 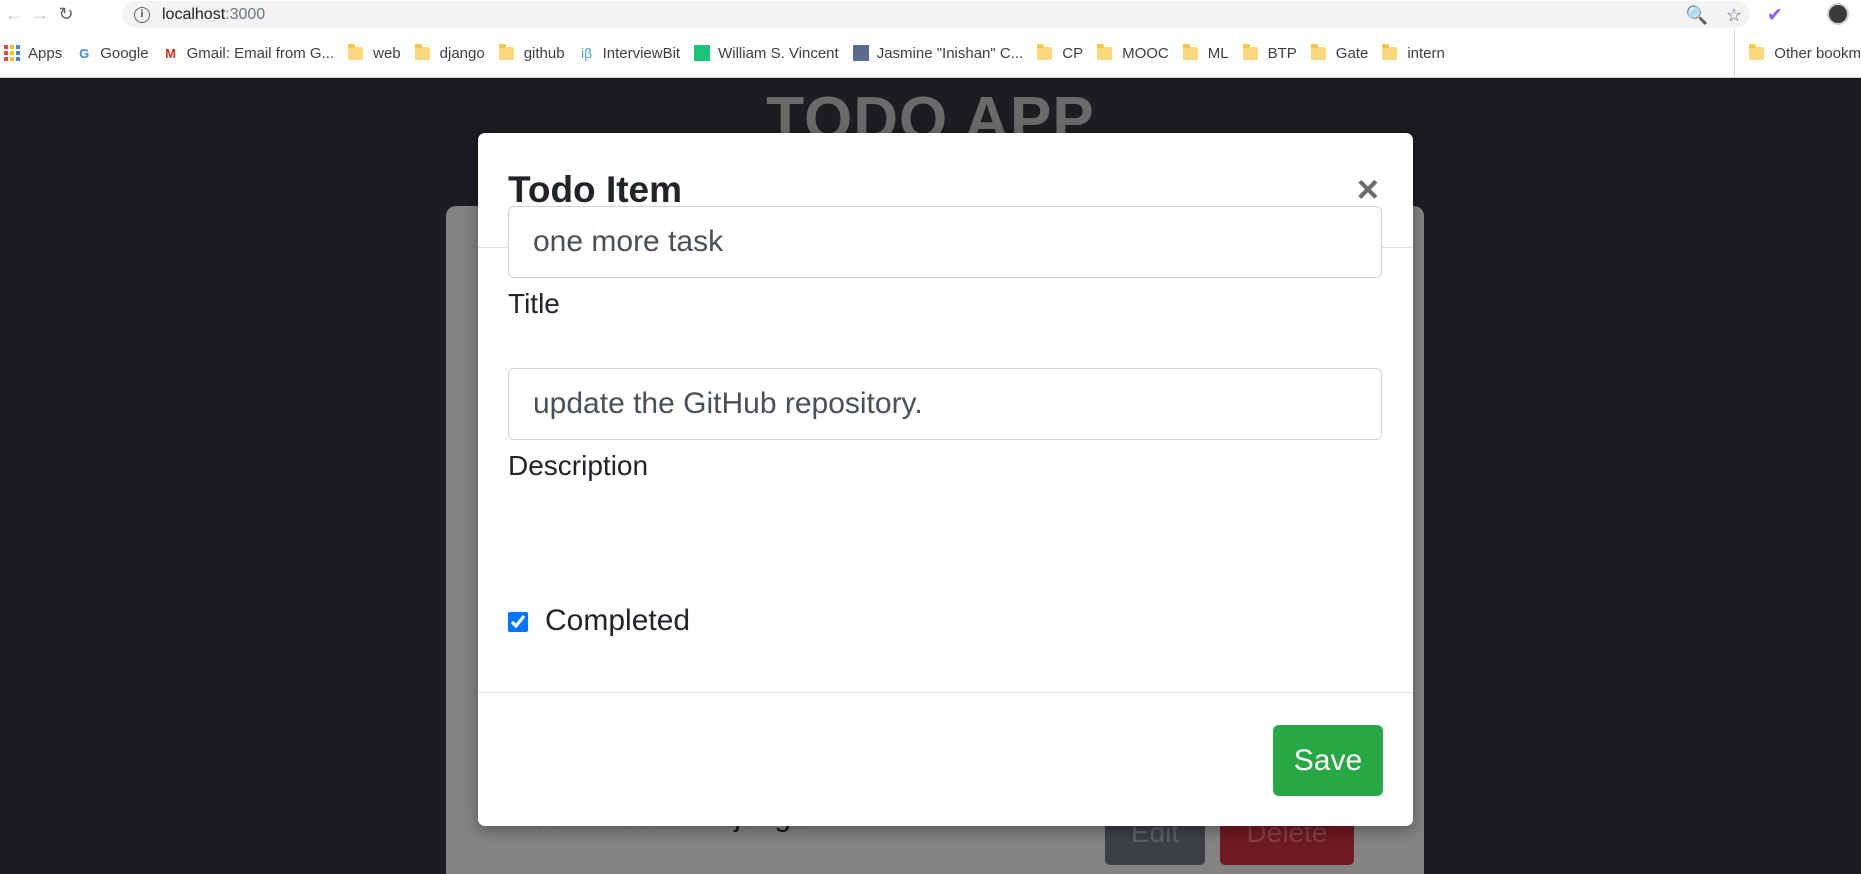 I want to click on completed-checkbox, so click(x=518, y=622).